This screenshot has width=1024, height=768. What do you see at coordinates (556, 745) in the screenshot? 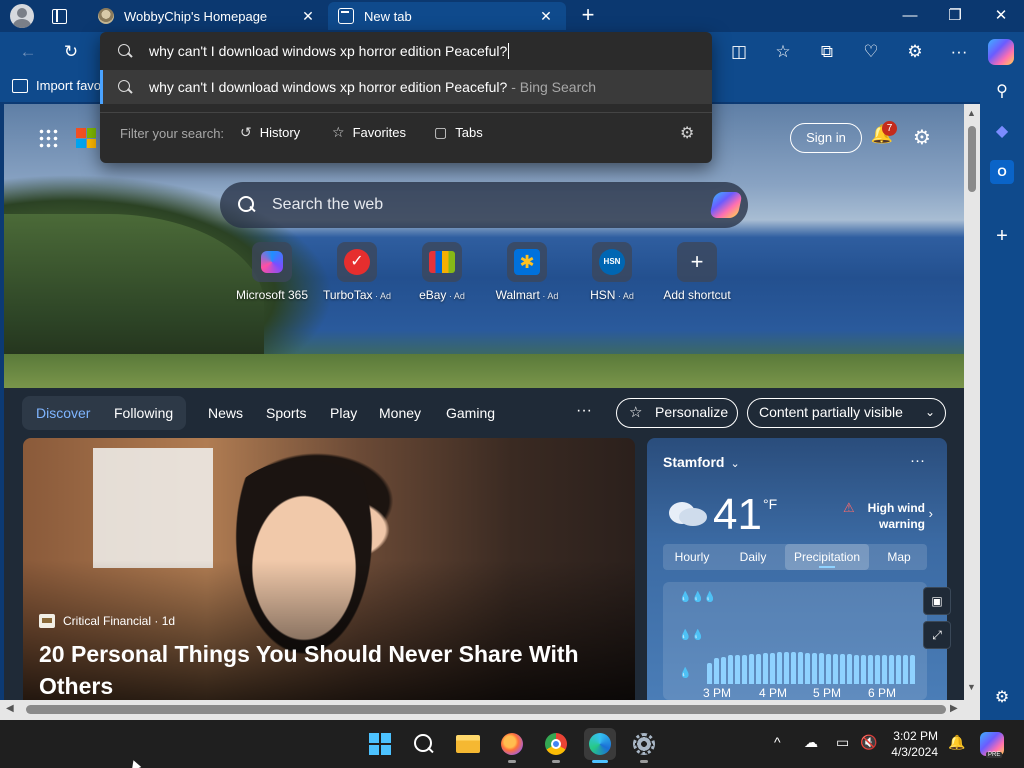
I see `taskbar-chrome` at bounding box center [556, 745].